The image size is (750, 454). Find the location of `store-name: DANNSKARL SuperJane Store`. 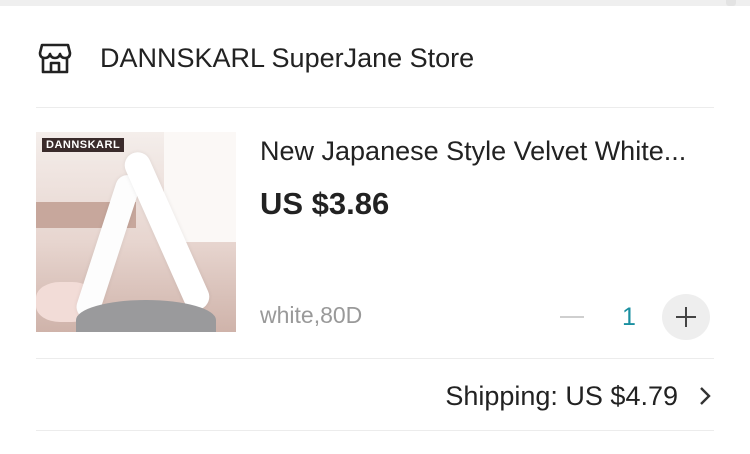

store-name: DANNSKARL SuperJane Store is located at coordinates (287, 58).